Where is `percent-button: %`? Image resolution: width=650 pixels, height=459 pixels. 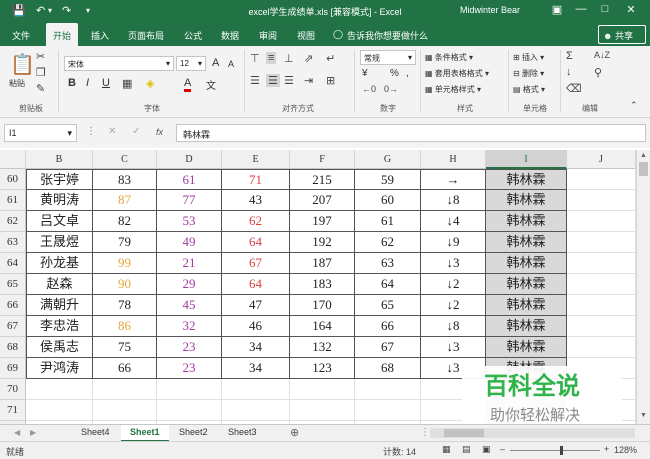 percent-button: % is located at coordinates (394, 73).